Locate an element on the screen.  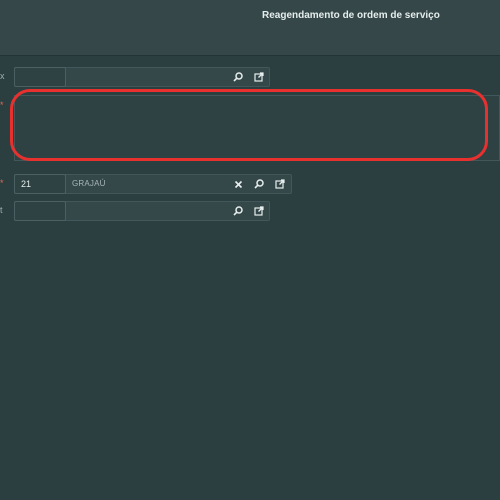
field-label: * is located at coordinates (2, 183).